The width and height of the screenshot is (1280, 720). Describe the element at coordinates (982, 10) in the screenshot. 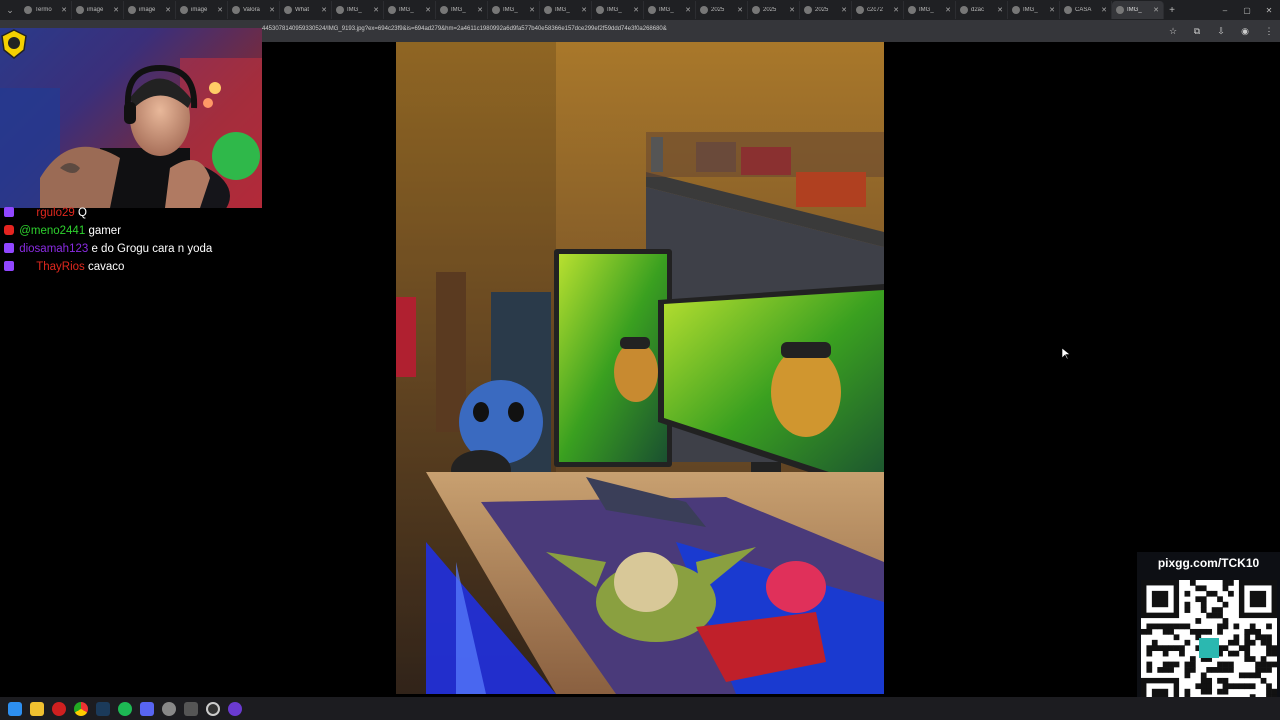

I see `browser-tab: d2ac ✕` at that location.